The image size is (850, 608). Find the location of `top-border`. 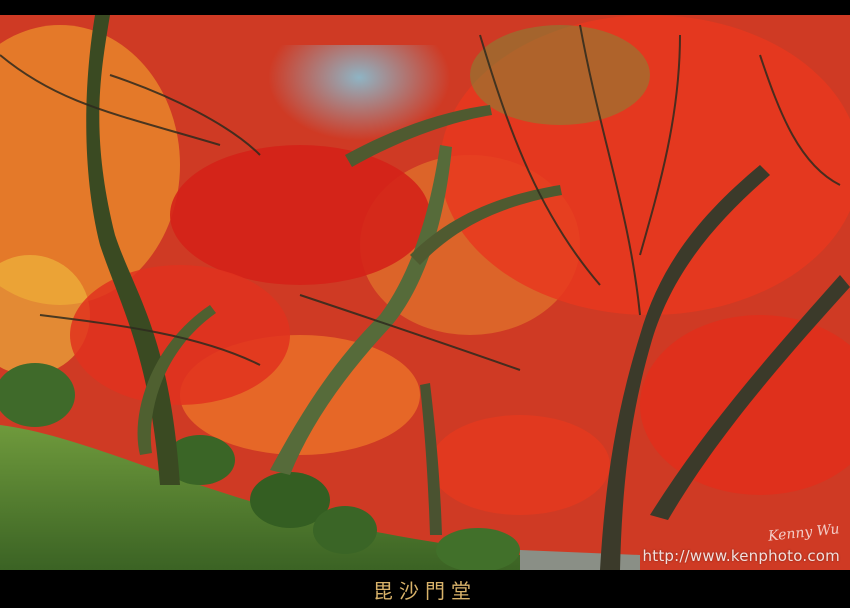

top-border is located at coordinates (425, 7).